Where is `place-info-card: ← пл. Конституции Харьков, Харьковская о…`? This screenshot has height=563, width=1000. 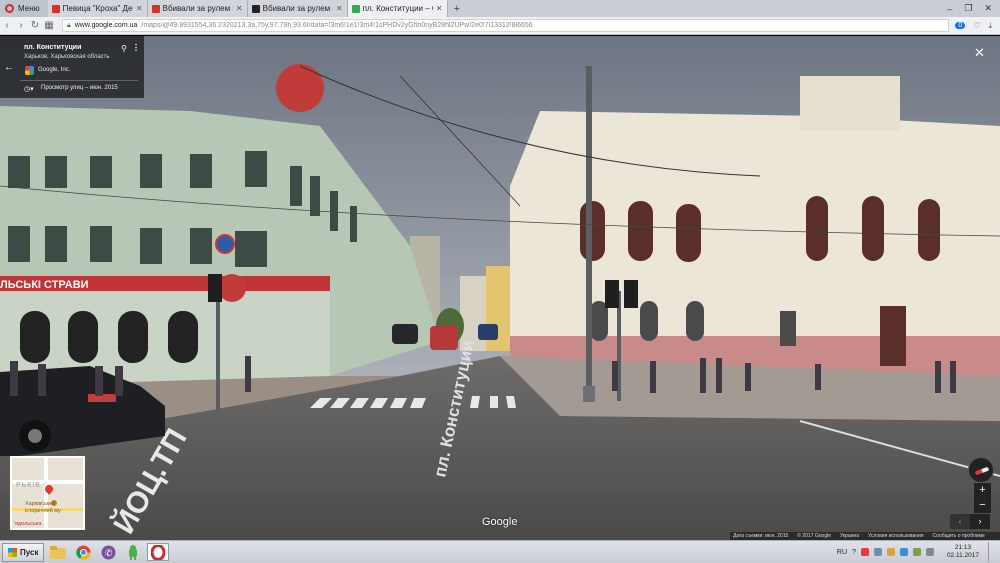 place-info-card: ← пл. Конституции Харьков, Харьковская о… is located at coordinates (72, 67).